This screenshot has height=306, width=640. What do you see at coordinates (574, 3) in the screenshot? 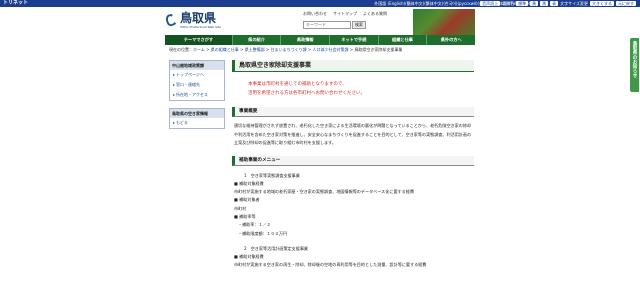
I see `fontsize-label: 文字サイズ変更` at bounding box center [574, 3].